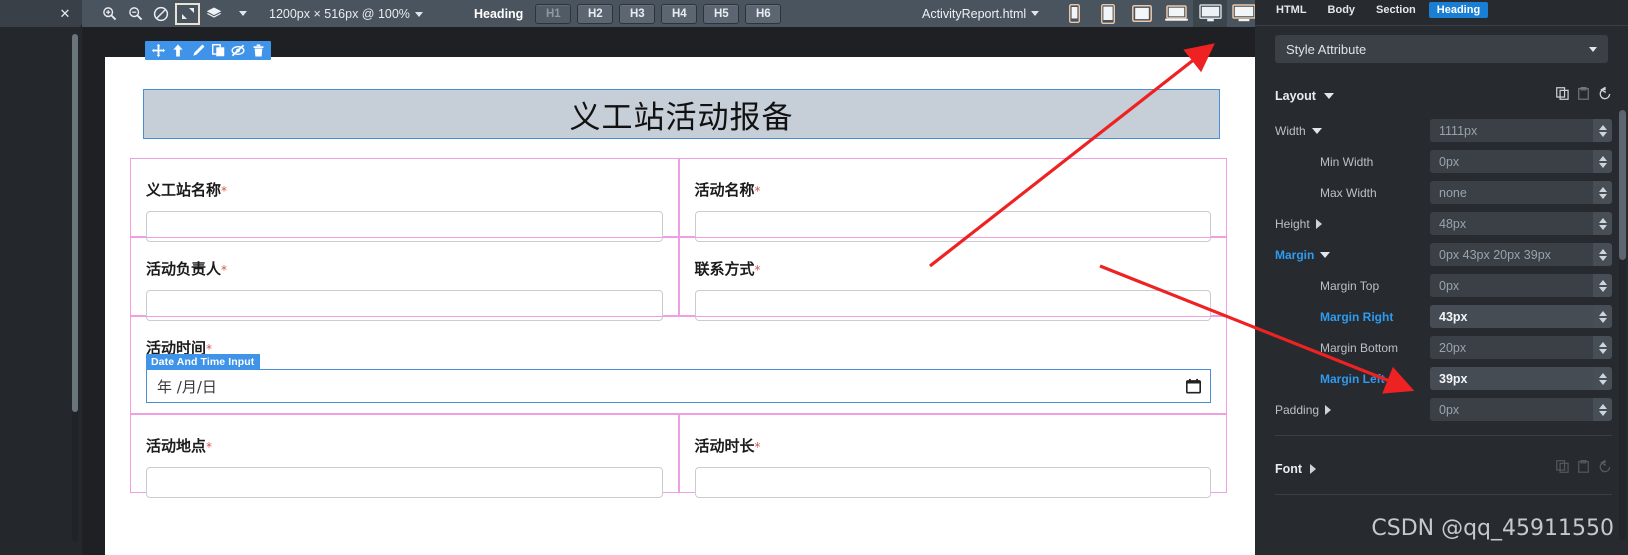 The image size is (1628, 555). What do you see at coordinates (41, 277) in the screenshot?
I see `left-panel: ✕` at bounding box center [41, 277].